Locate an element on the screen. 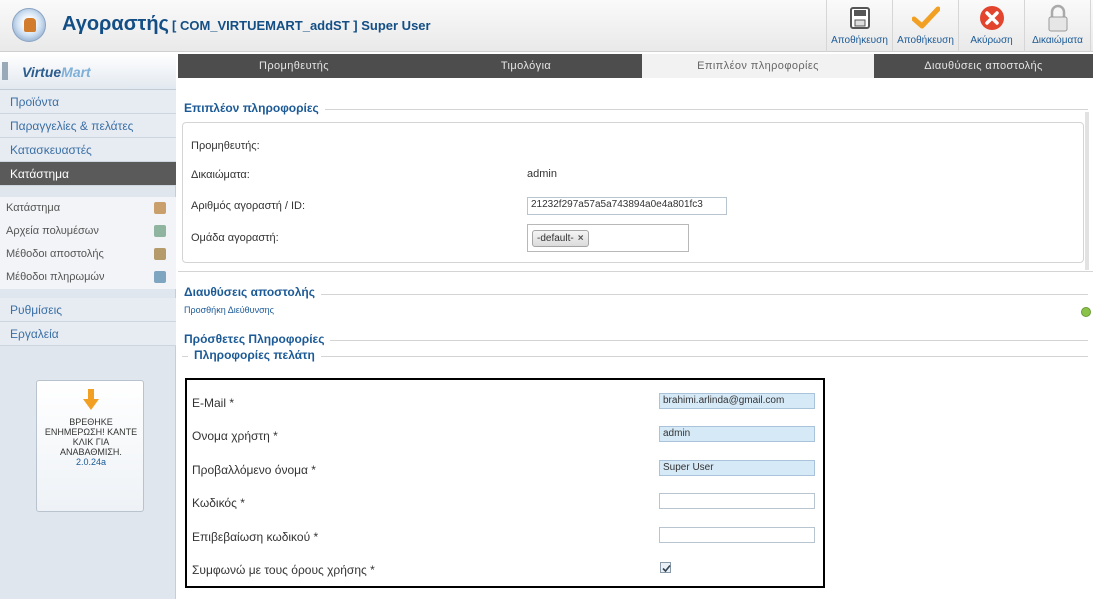 The height and width of the screenshot is (599, 1093). sidebar-subitem-label: Αρχεία πολυμέσων is located at coordinates (52, 231).